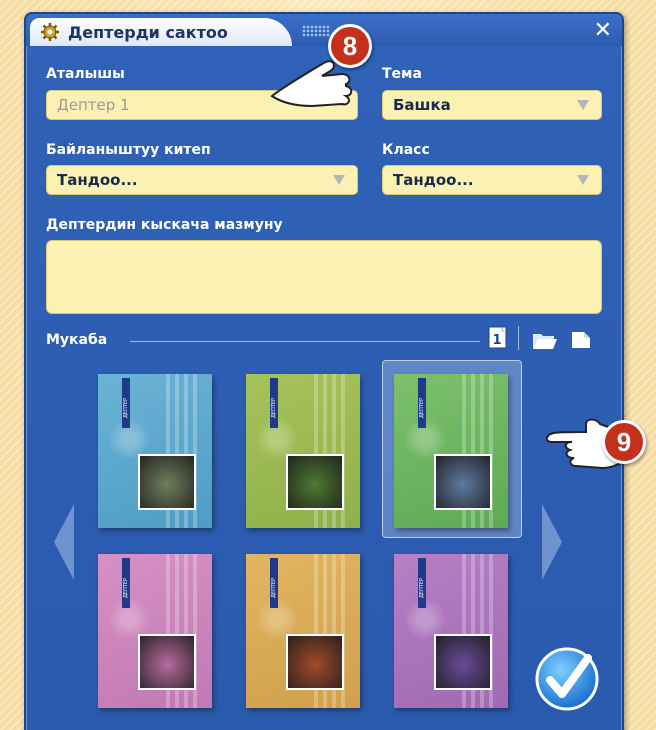  What do you see at coordinates (492, 105) in the screenshot?
I see `topic-select: Башка` at bounding box center [492, 105].